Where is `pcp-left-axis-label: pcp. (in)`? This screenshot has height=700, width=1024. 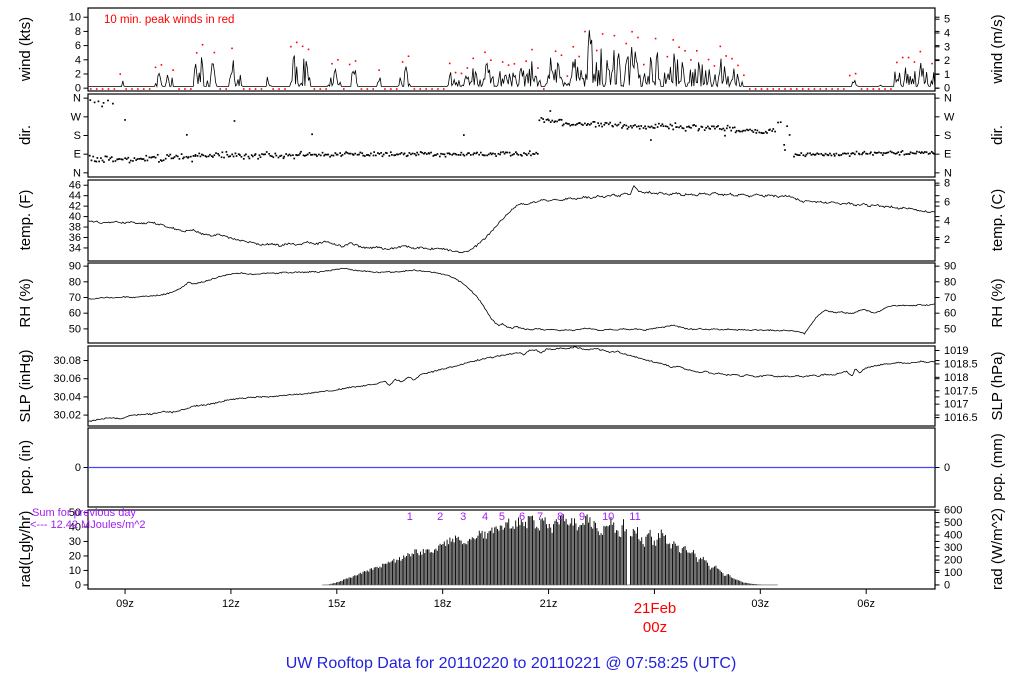 pcp-left-axis-label: pcp. (in) is located at coordinates (25, 467).